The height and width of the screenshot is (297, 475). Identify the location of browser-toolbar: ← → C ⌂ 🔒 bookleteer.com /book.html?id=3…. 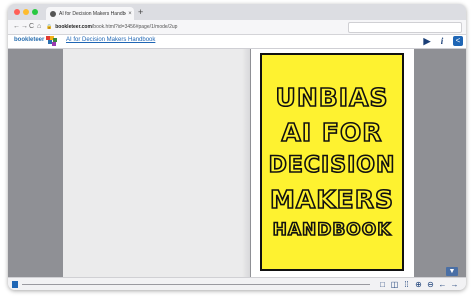
(237, 27).